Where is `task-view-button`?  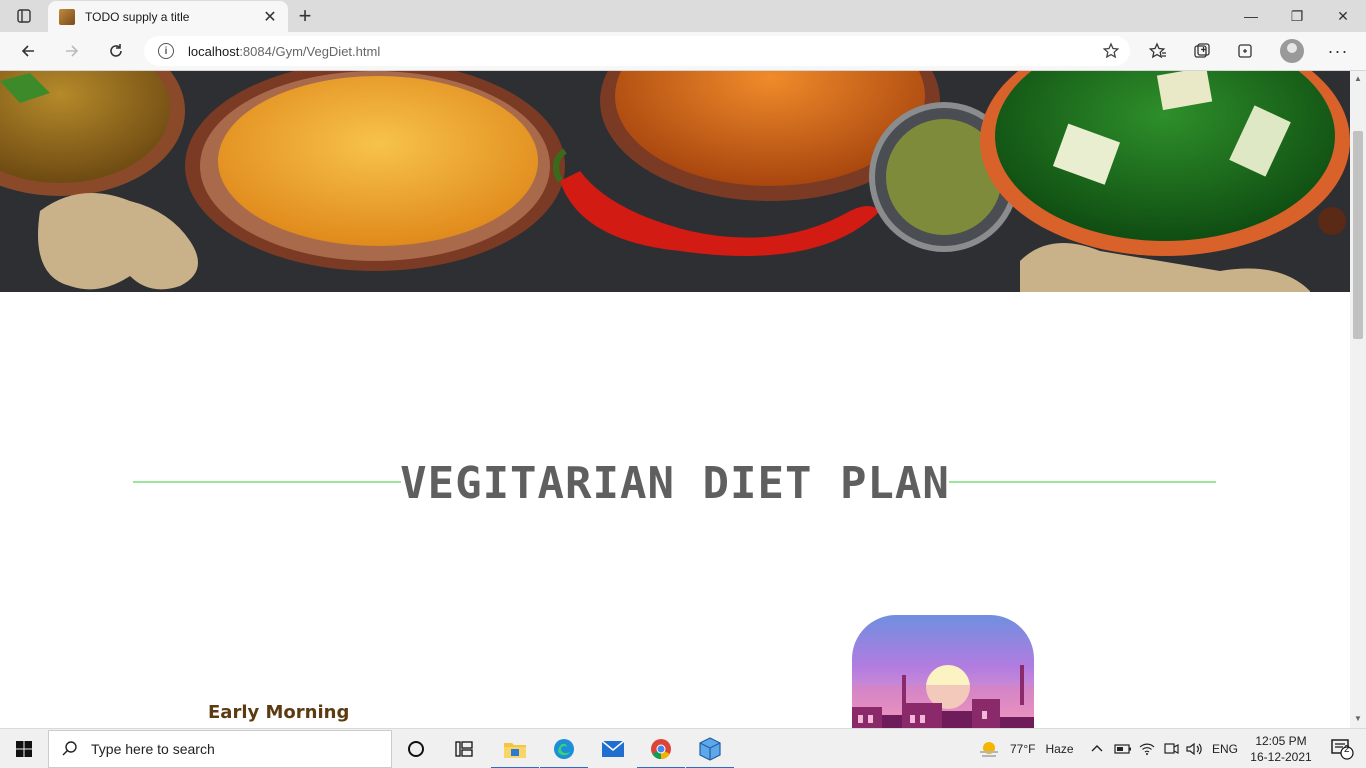
task-view-button is located at coordinates (416, 748).